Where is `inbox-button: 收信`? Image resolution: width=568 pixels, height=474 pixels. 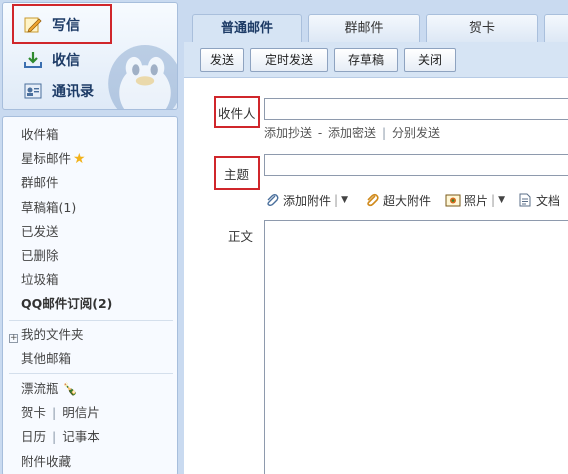
inbox-button: 收信 is located at coordinates (51, 60).